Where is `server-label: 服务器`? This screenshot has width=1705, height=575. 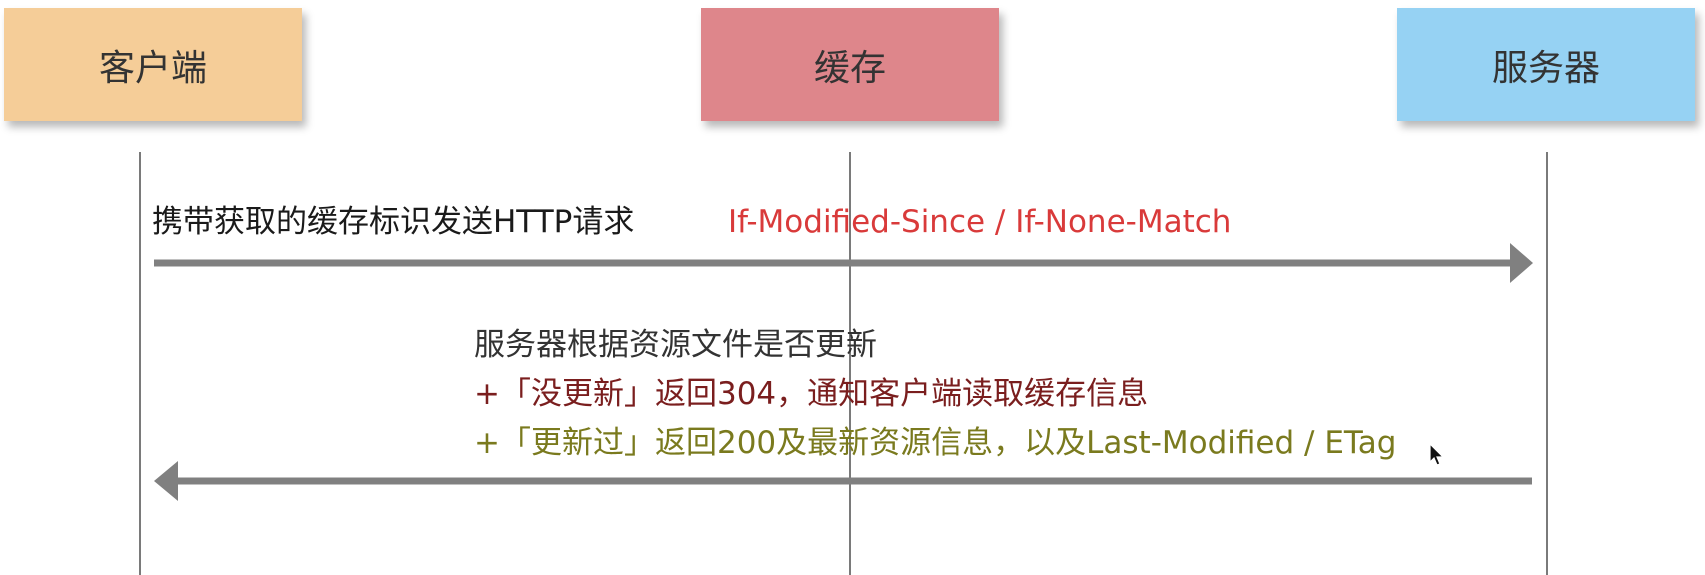
server-label: 服务器 is located at coordinates (1545, 68).